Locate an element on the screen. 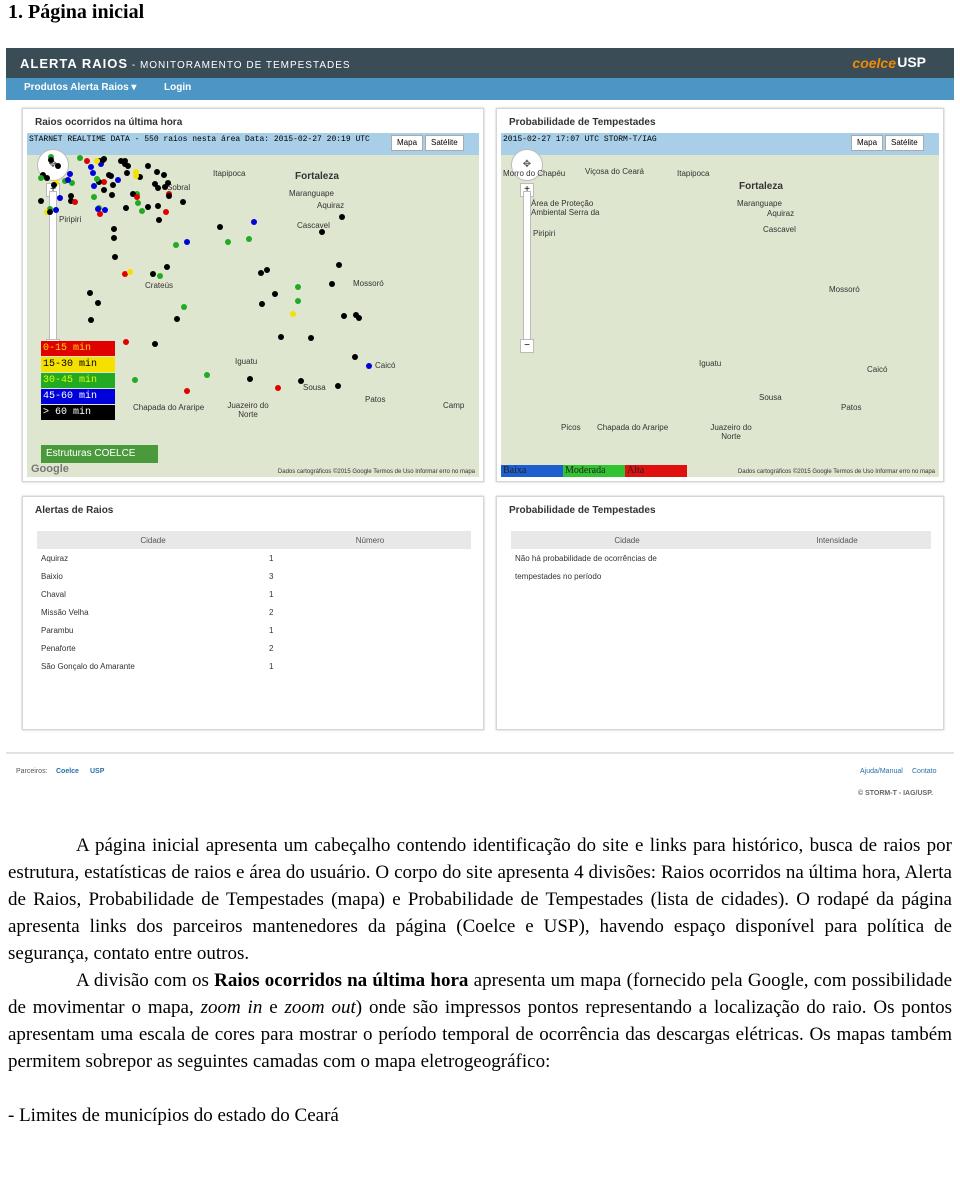 This screenshot has height=1186, width=960. help-link: Ajuda/Manual is located at coordinates (881, 771).